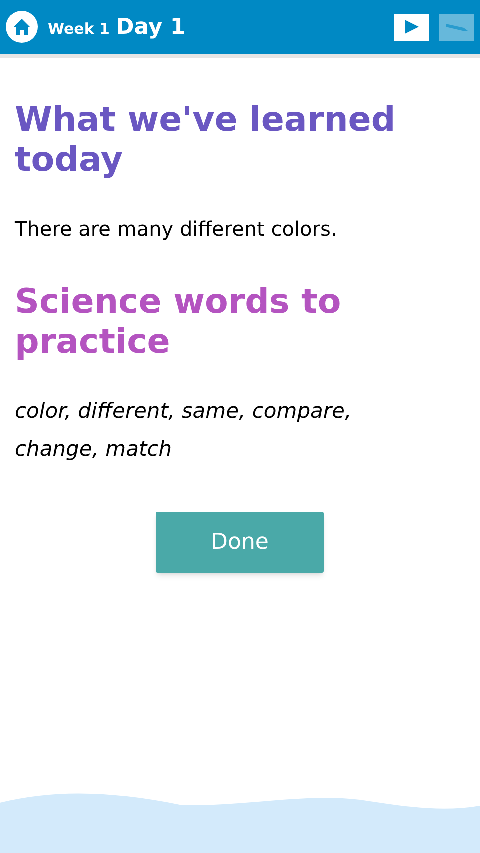  Describe the element at coordinates (176, 229) in the screenshot. I see `summary-text: There are many different colors.` at that location.